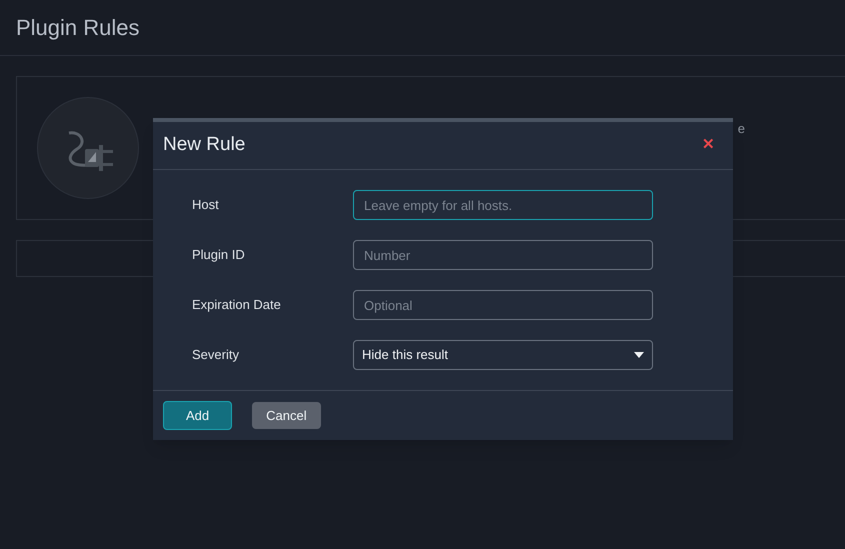  What do you see at coordinates (78, 28) in the screenshot?
I see `page-title: Plugin Rules` at bounding box center [78, 28].